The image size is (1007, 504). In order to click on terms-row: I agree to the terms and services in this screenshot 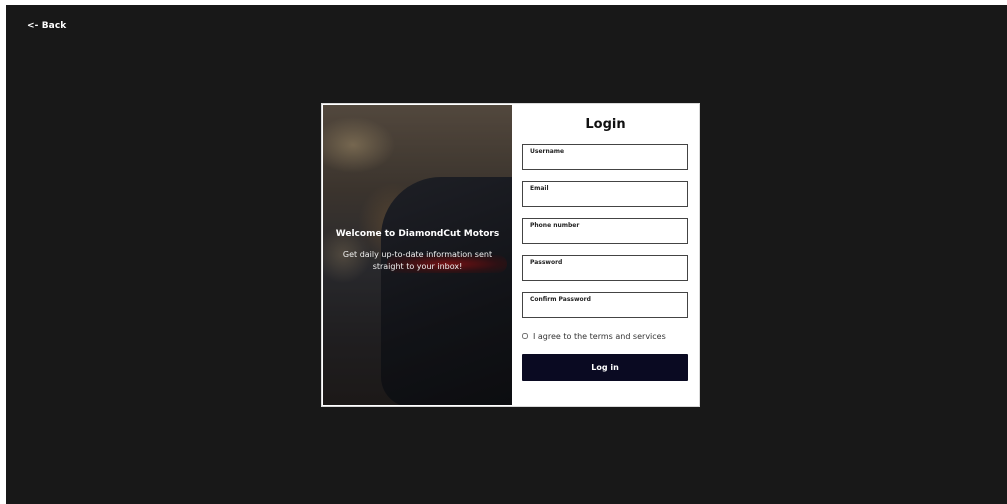, I will do `click(594, 336)`.